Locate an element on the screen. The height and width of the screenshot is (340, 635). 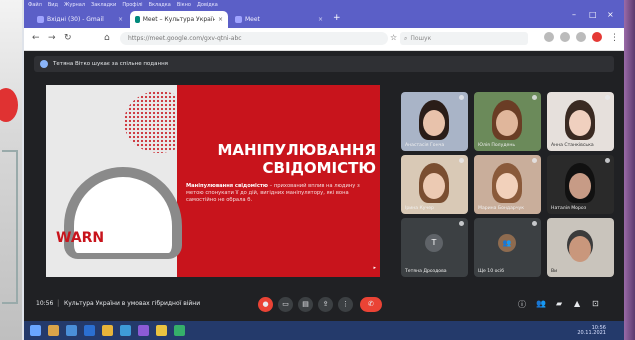
participant-tile: Наталія Мороз is located at coordinates (580, 184).